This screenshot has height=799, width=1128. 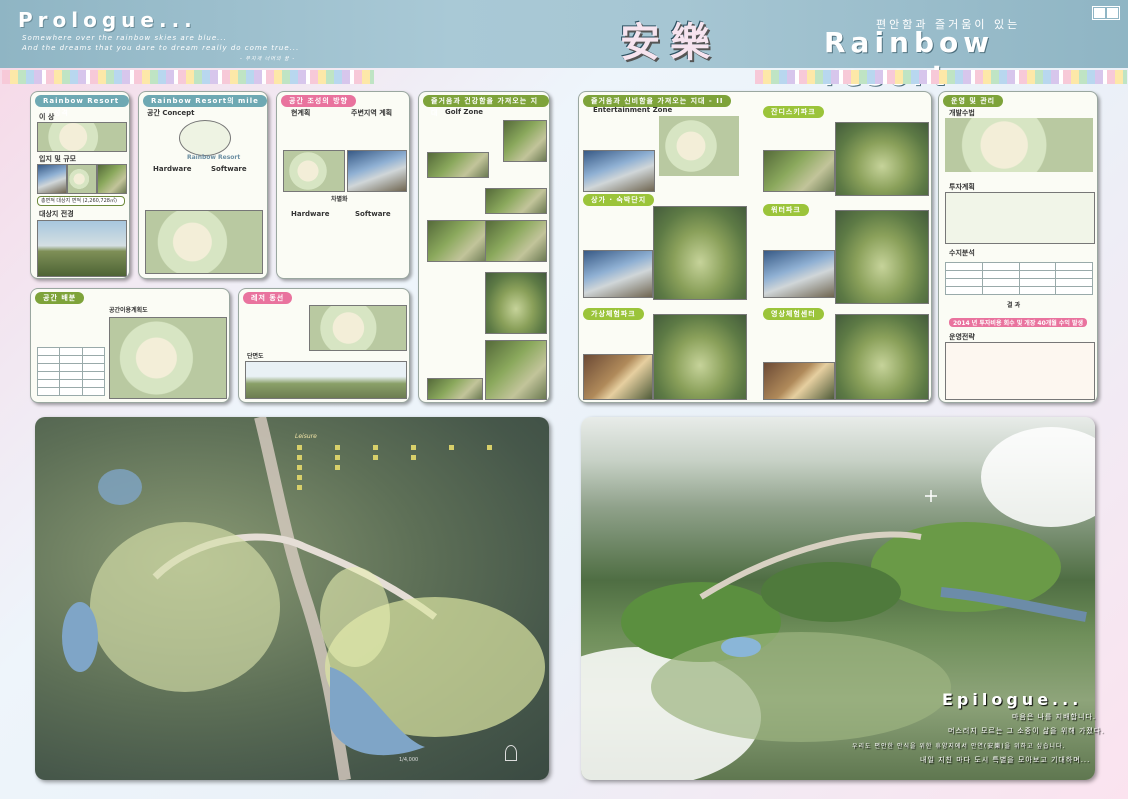 What do you see at coordinates (81, 201) in the screenshot?
I see `area-chip: 총면적 대상지 면적 (2,260,728㎡)` at bounding box center [81, 201].